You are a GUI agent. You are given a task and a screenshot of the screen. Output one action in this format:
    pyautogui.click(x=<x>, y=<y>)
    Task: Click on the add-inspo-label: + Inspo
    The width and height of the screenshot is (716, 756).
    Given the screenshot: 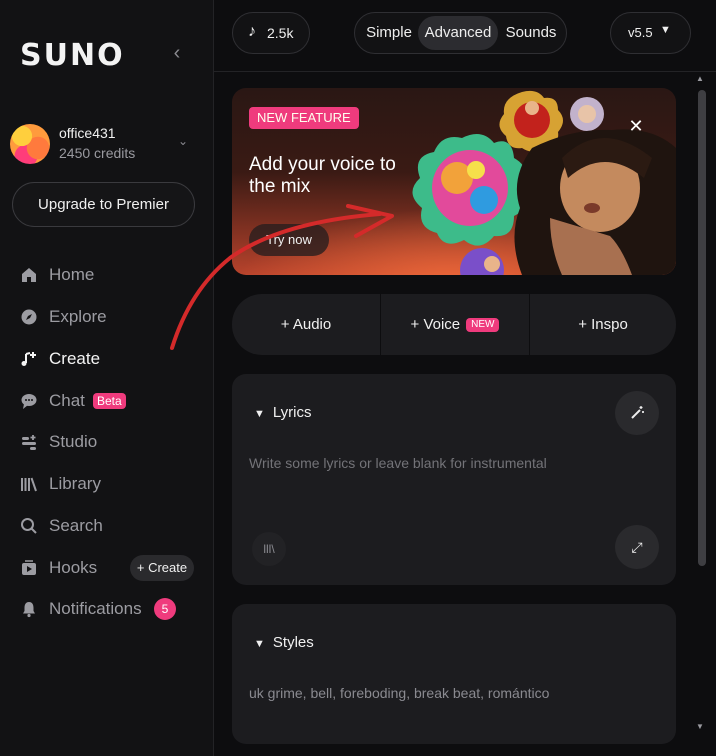 What is the action you would take?
    pyautogui.click(x=603, y=324)
    